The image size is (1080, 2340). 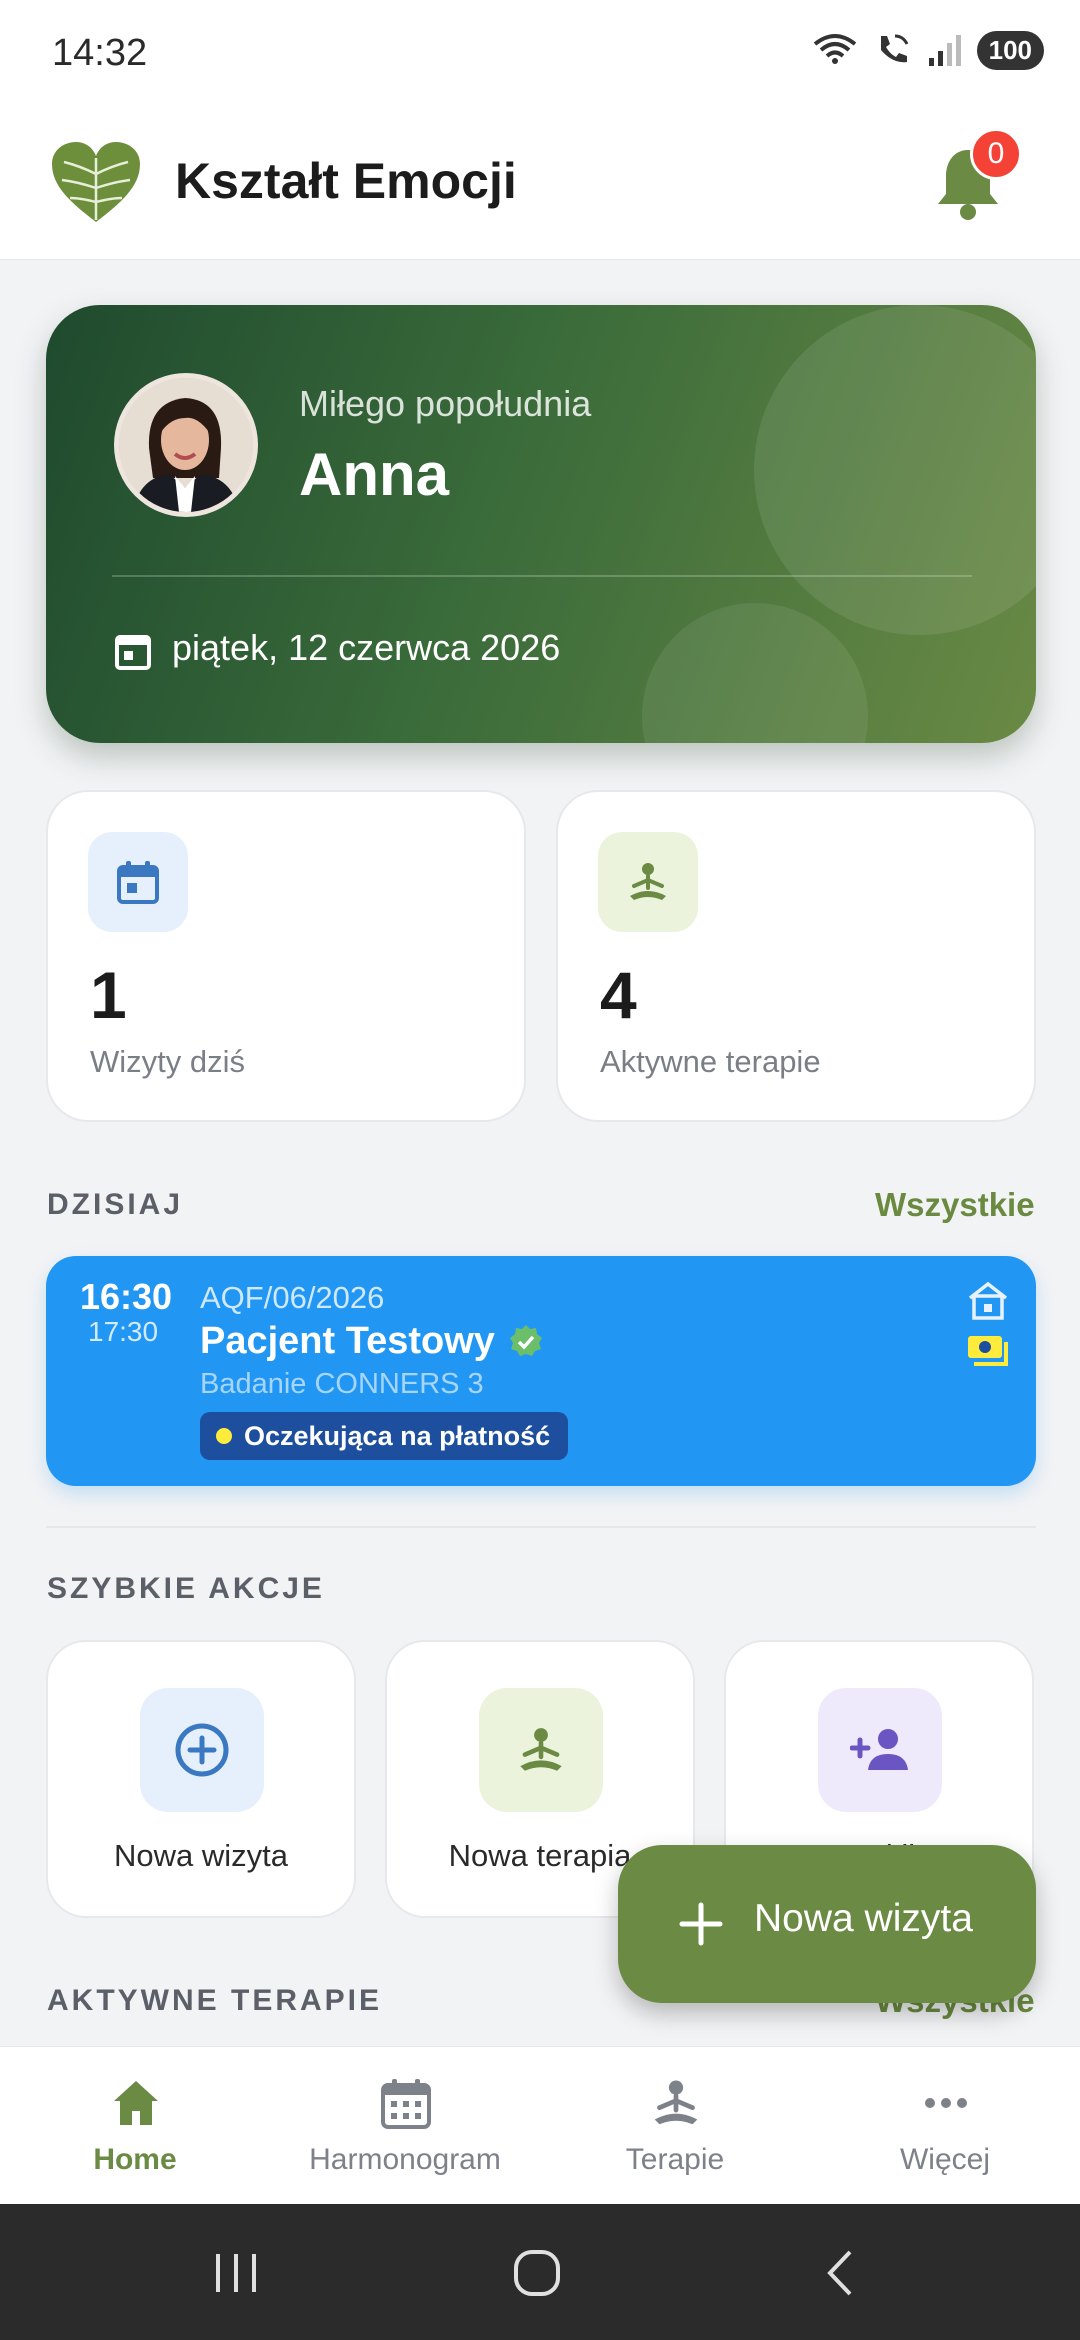 I want to click on new-visit-fab: Nowa wizyta, so click(x=827, y=1924).